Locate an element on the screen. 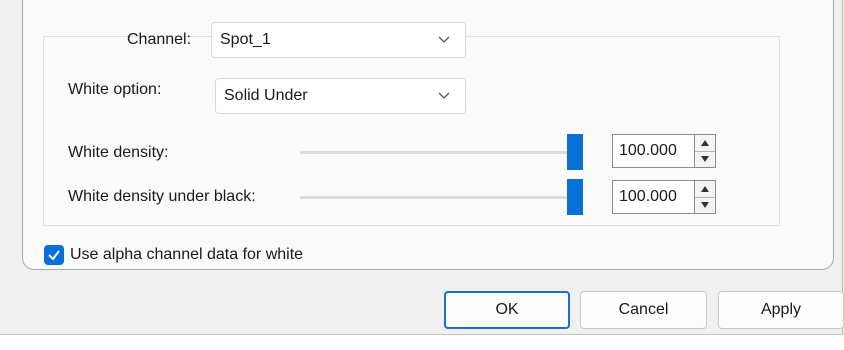 The image size is (844, 350). white-density-under-black-slider-track is located at coordinates (437, 197).